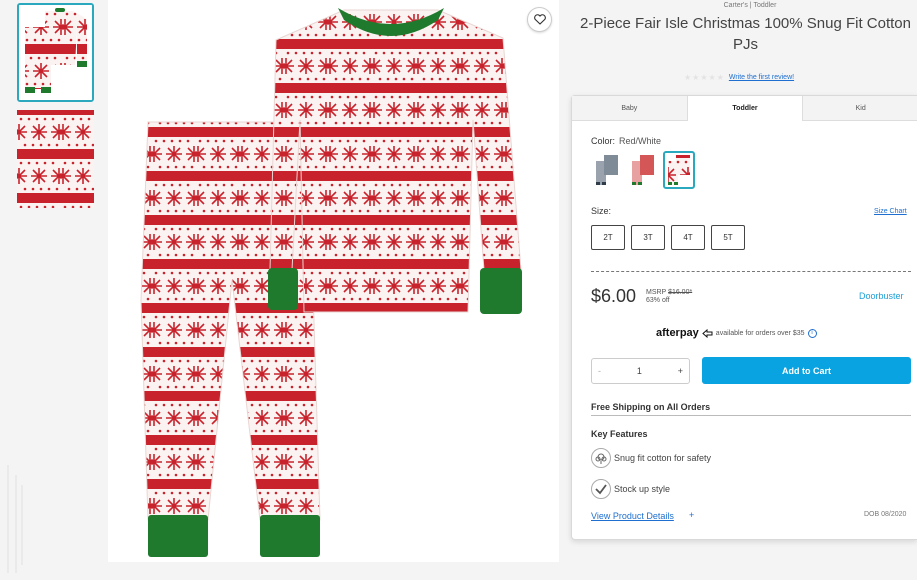 The width and height of the screenshot is (917, 580). I want to click on afterpay-info: afterpay available for orders over $35 i, so click(736, 333).